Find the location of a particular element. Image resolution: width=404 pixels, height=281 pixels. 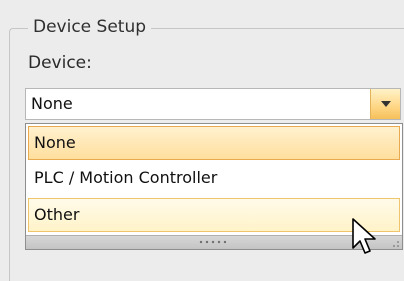

dropdown-resize-bar is located at coordinates (214, 242).